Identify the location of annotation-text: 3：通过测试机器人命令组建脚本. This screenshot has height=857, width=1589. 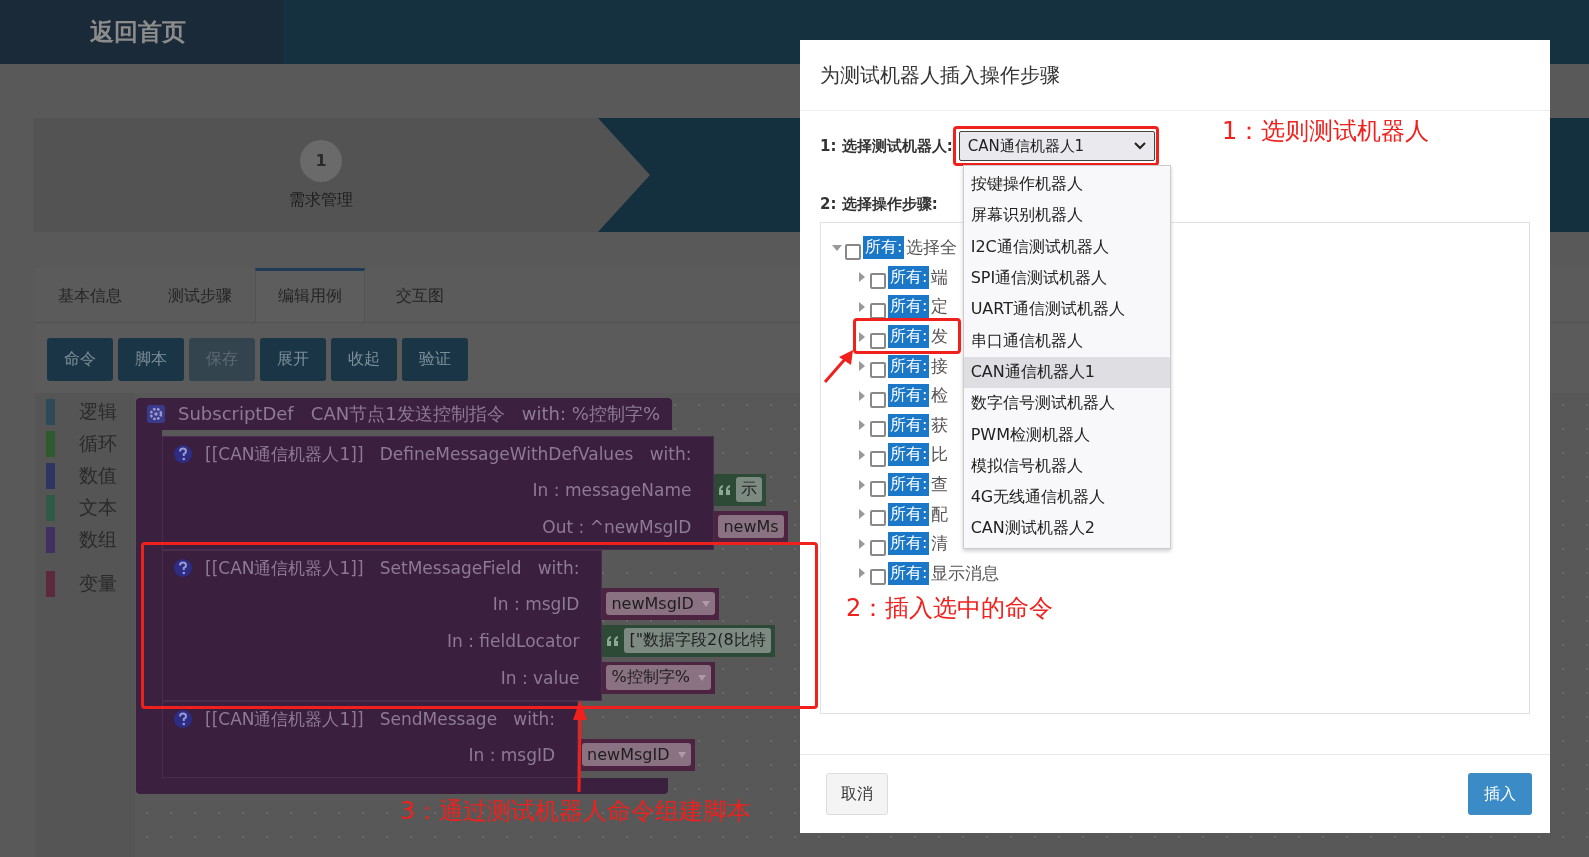
(576, 811).